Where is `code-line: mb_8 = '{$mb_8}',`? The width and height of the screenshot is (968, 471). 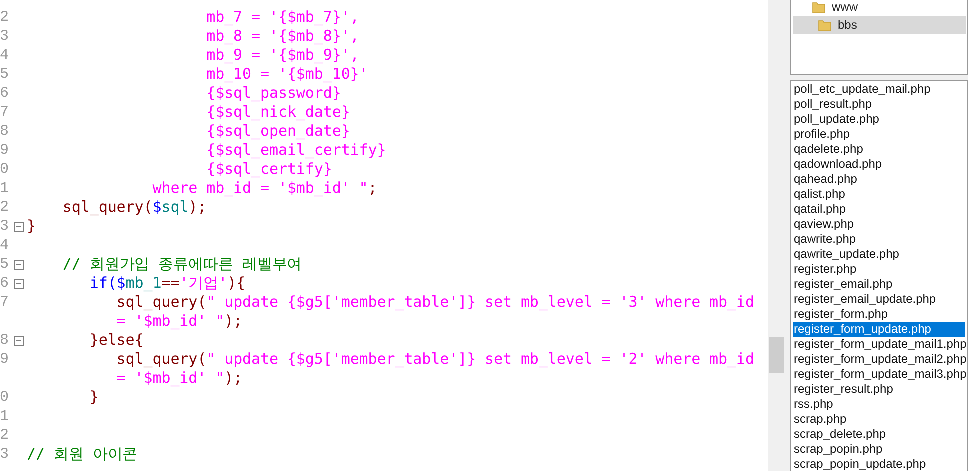
code-line: mb_8 = '{$mb_8}', is located at coordinates (283, 36).